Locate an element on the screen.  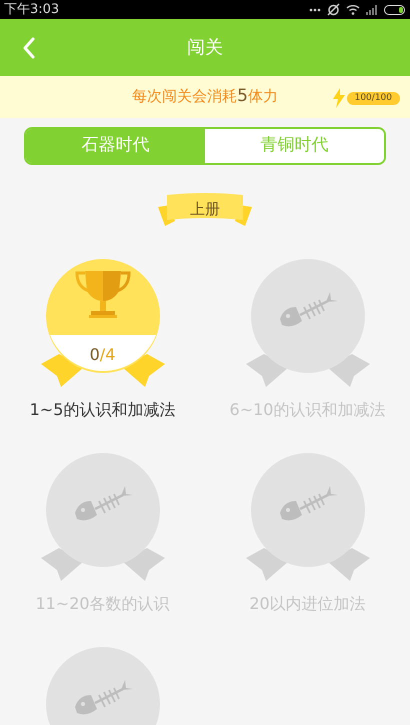
more-icon is located at coordinates (315, 10).